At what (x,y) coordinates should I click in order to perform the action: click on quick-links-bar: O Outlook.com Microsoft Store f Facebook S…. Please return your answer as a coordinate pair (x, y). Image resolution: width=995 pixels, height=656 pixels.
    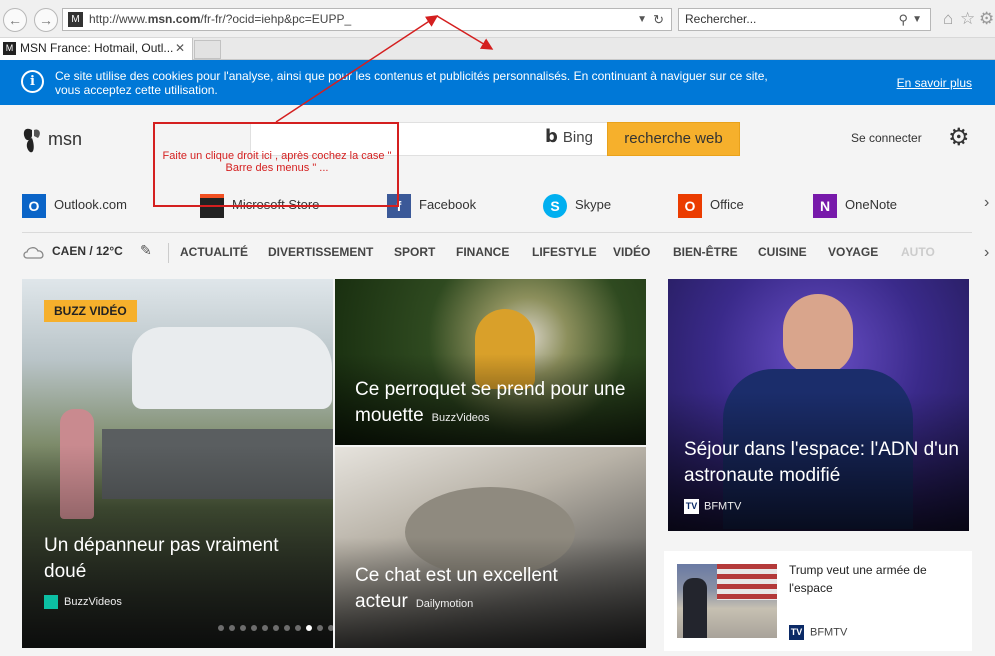
    Looking at the image, I should click on (497, 204).